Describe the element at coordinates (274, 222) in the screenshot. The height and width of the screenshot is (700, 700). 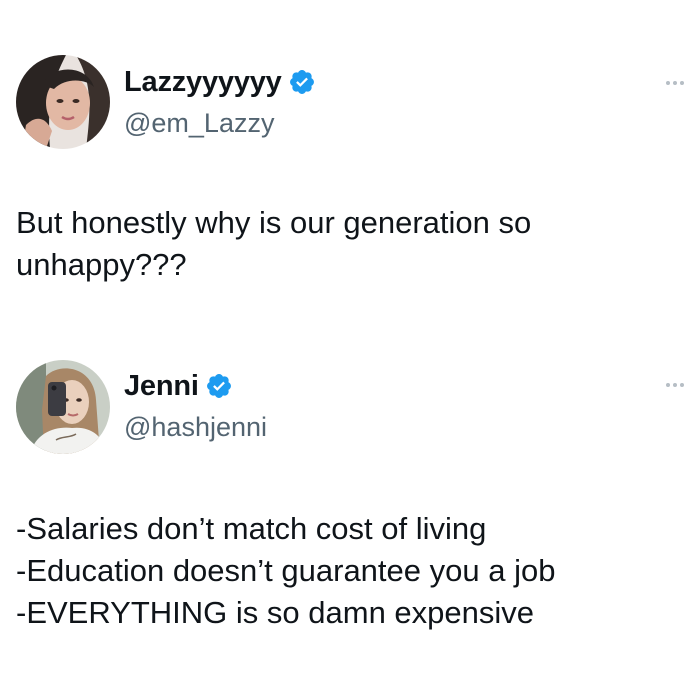
I see `tweet-text-line: But honestly why is our generation so` at that location.